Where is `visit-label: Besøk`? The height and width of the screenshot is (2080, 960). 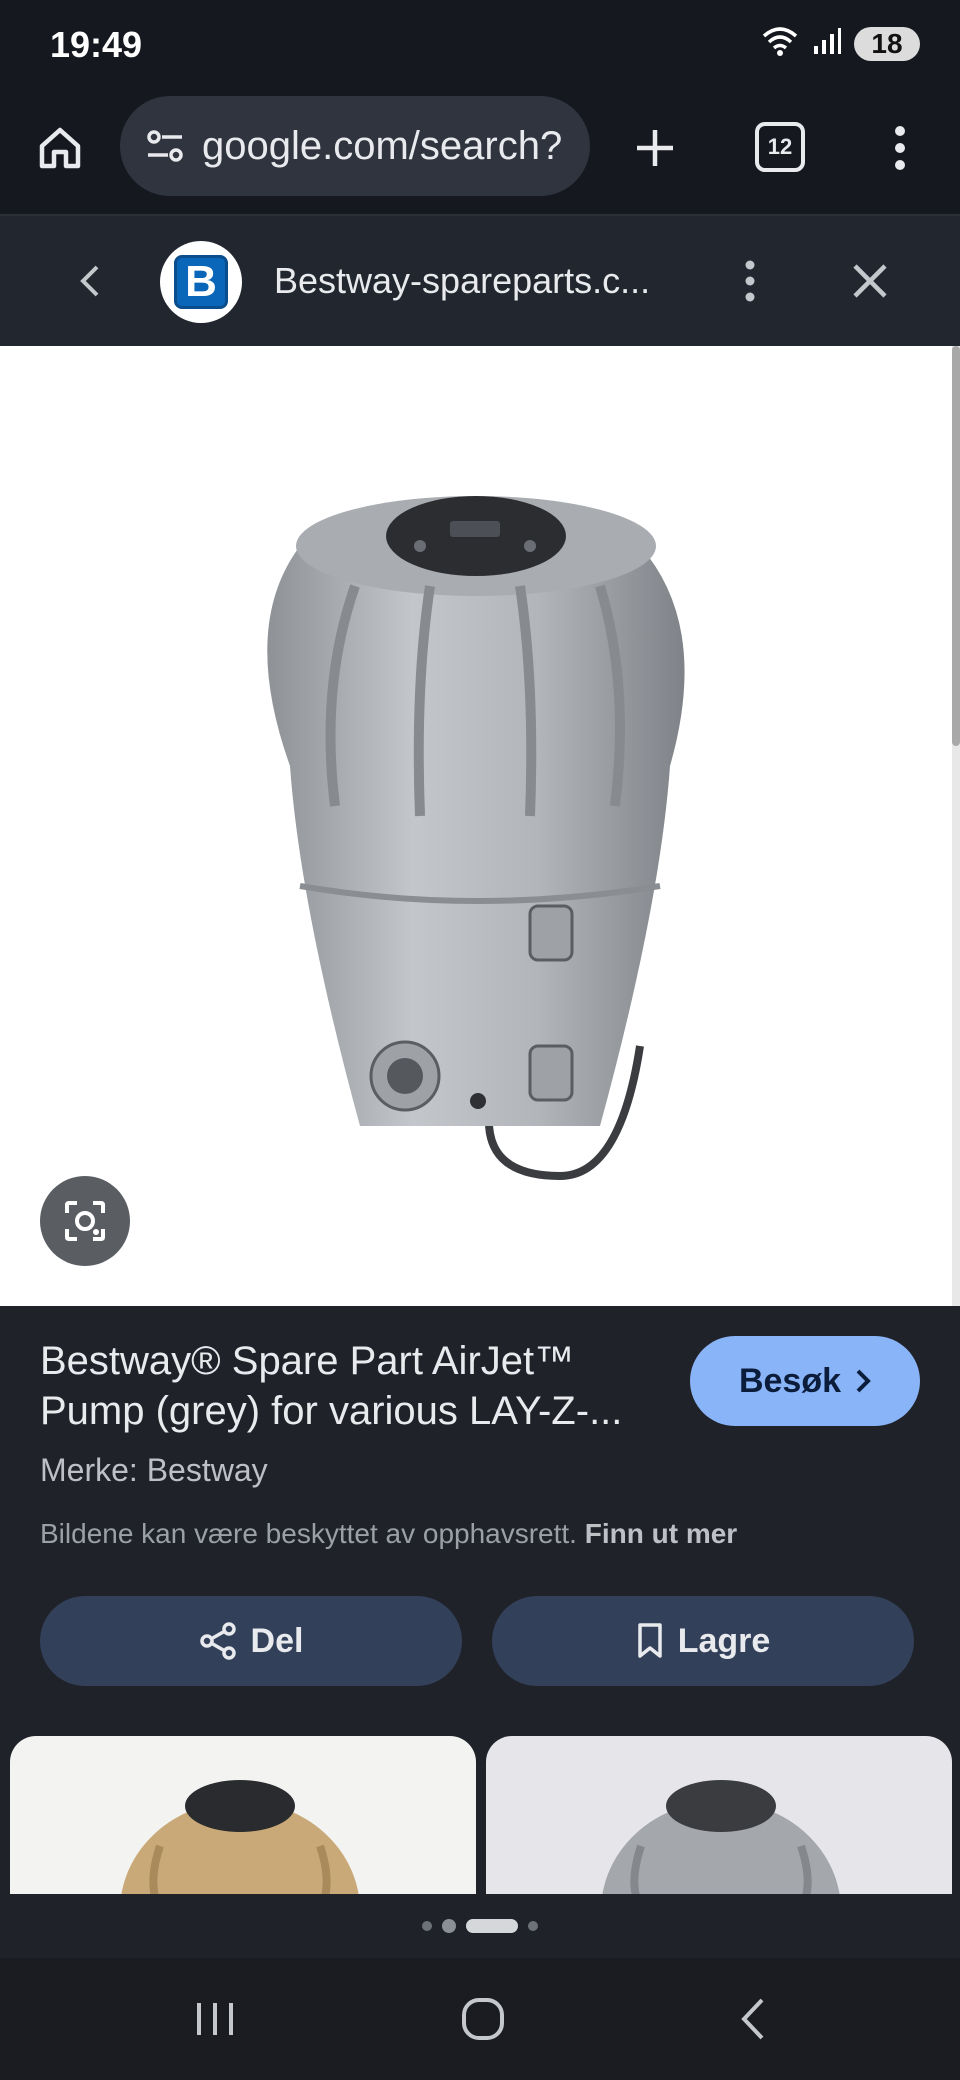 visit-label: Besøk is located at coordinates (790, 1380).